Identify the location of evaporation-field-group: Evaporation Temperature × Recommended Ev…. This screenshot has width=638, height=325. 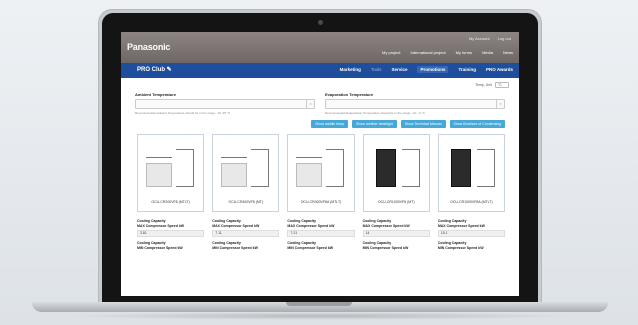
(415, 103).